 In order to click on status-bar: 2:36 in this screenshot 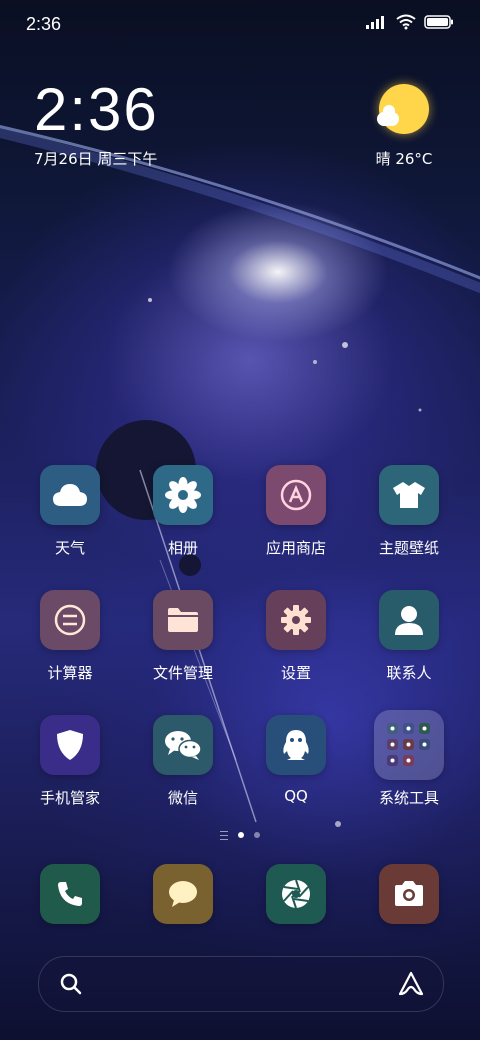, I will do `click(240, 26)`.